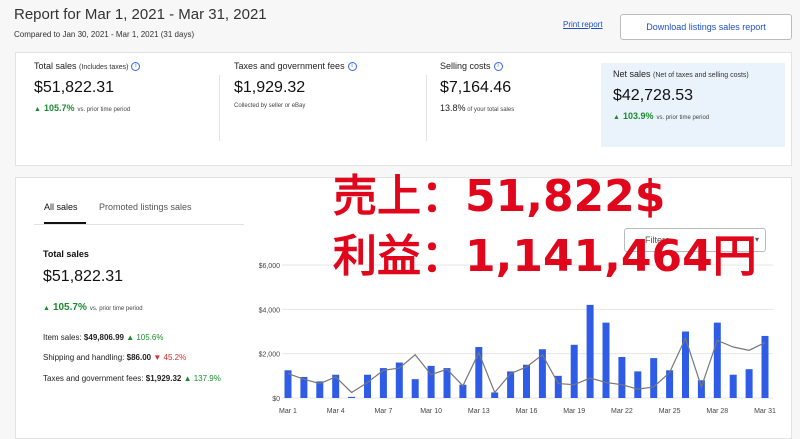 The width and height of the screenshot is (800, 439). I want to click on print-report-link: Print report, so click(583, 24).